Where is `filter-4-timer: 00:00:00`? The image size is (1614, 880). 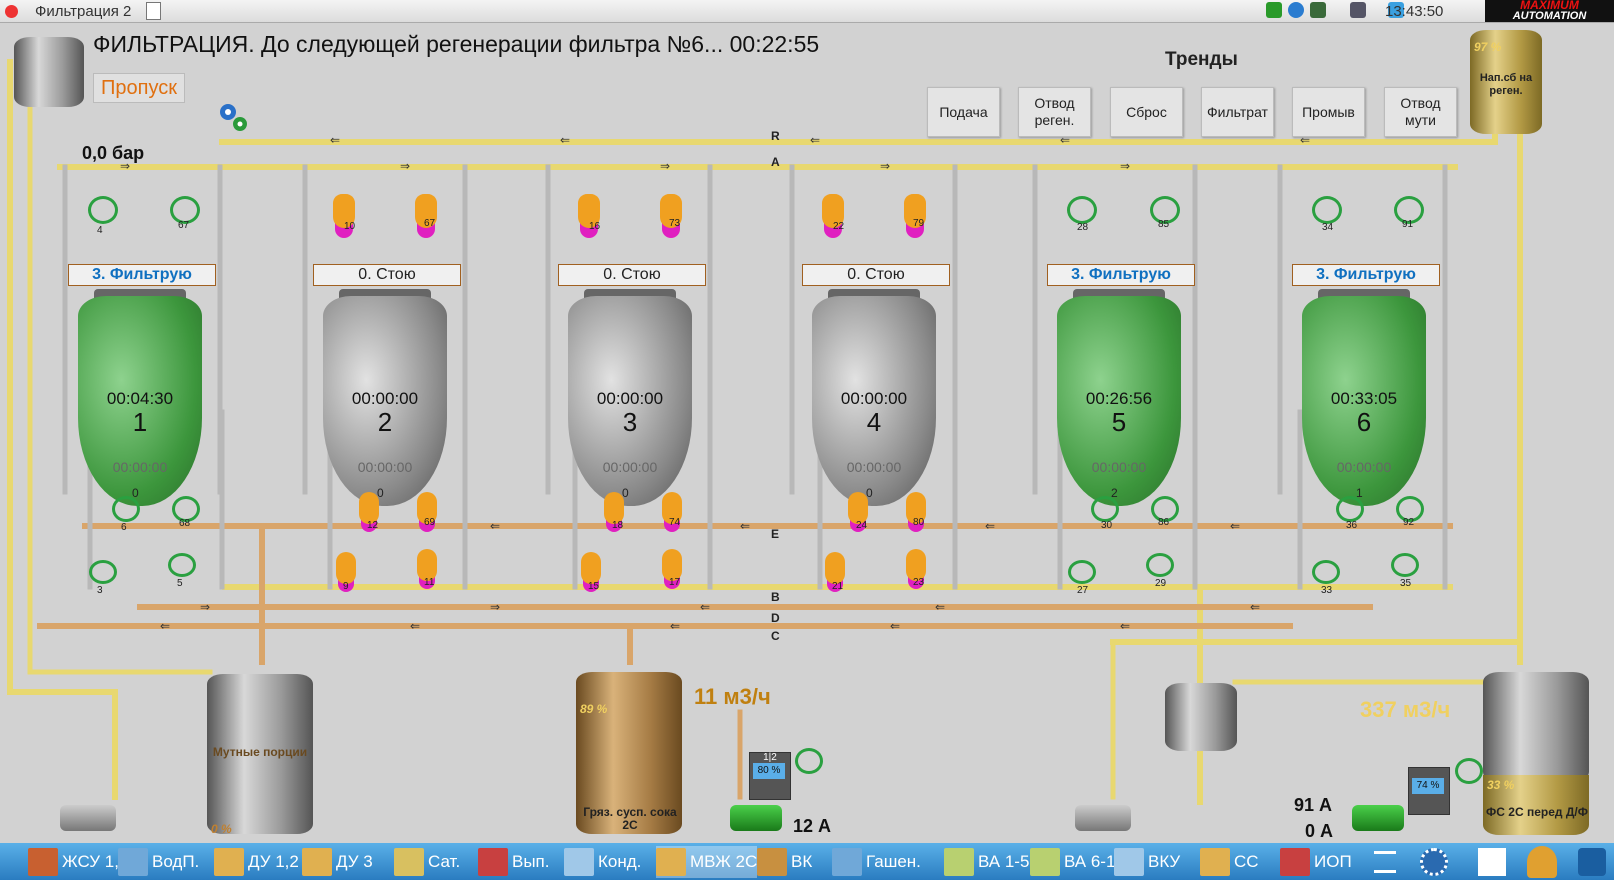 filter-4-timer: 00:00:00 is located at coordinates (874, 398).